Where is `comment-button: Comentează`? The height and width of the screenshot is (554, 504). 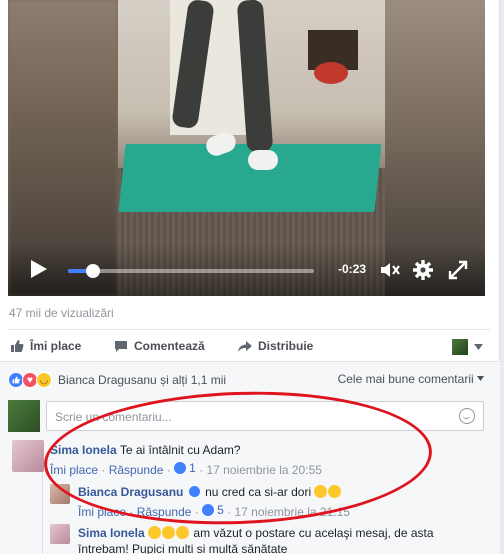
comment-button: Comentează is located at coordinates (159, 346).